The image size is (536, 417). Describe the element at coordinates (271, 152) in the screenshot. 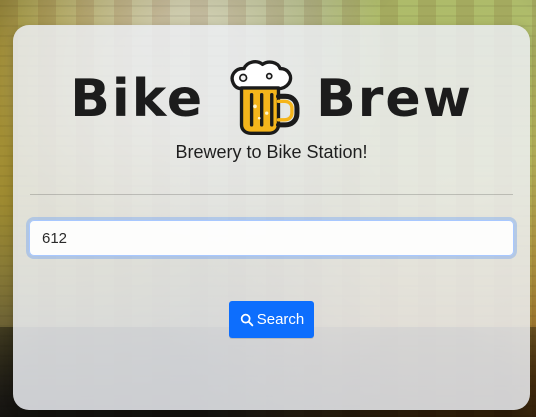

I see `subtitle: Brewery to Bike Station!` at that location.